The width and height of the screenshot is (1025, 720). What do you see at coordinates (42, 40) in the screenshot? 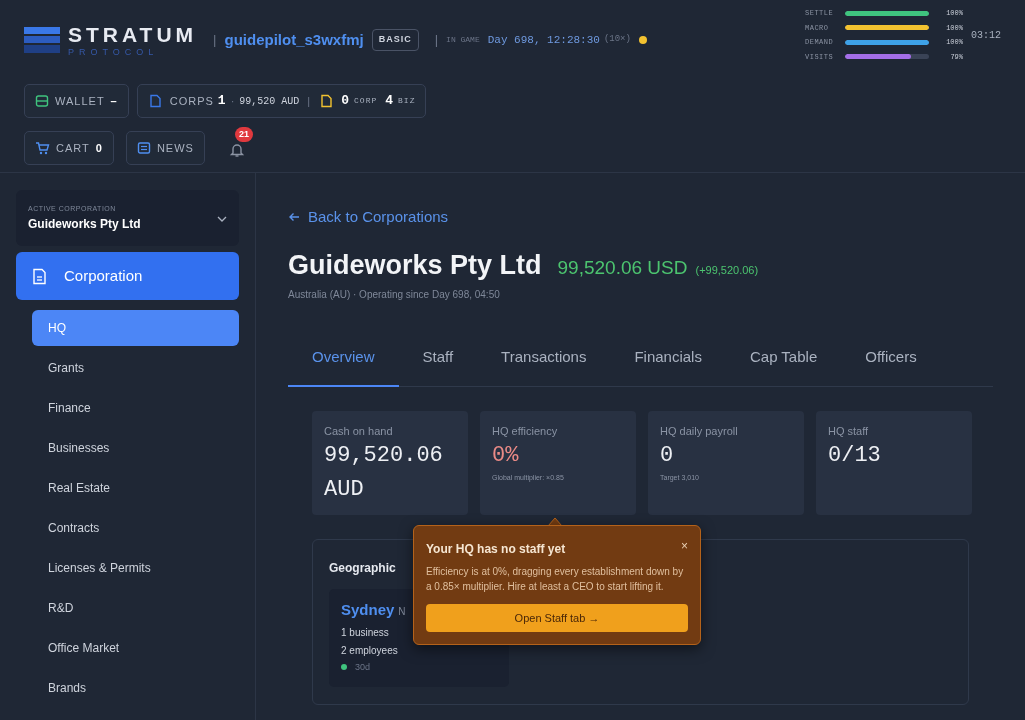
I see `logo-icon` at bounding box center [42, 40].